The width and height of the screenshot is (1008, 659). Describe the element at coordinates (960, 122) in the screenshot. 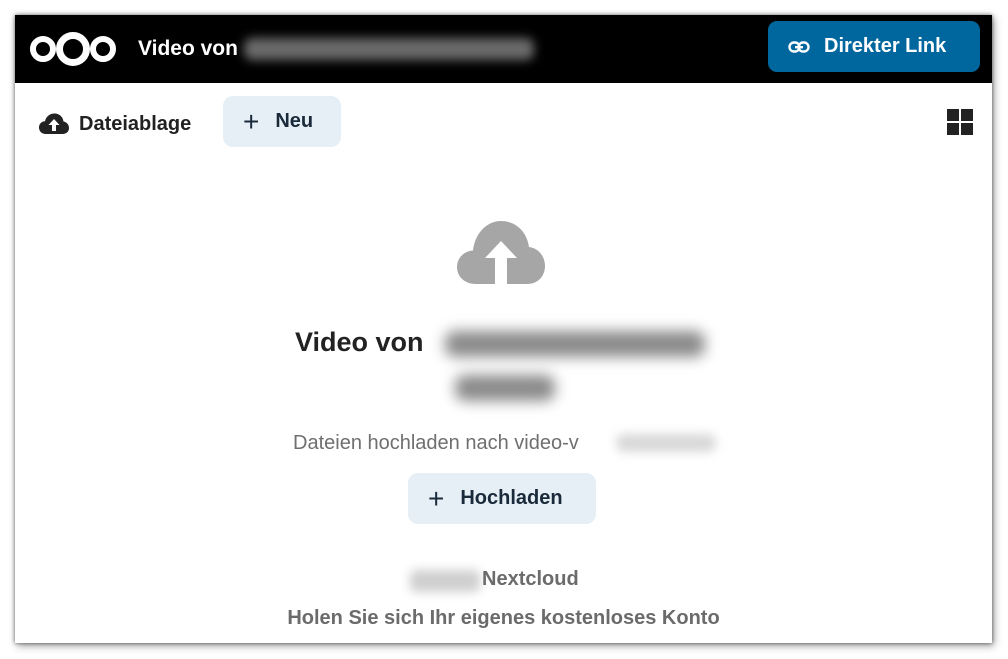

I see `grid-view-icon` at that location.